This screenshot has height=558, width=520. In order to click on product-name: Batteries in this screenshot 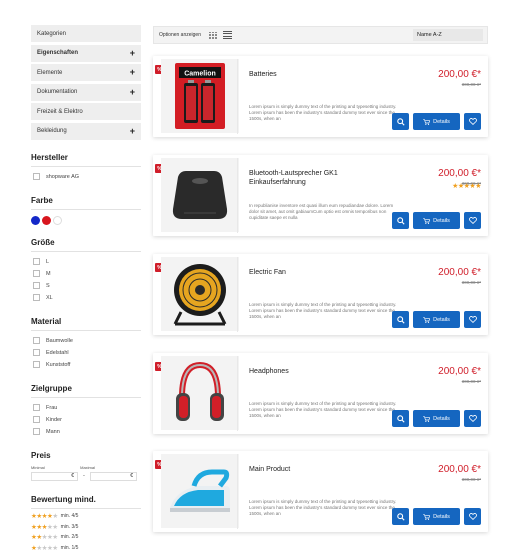, I will do `click(314, 74)`.